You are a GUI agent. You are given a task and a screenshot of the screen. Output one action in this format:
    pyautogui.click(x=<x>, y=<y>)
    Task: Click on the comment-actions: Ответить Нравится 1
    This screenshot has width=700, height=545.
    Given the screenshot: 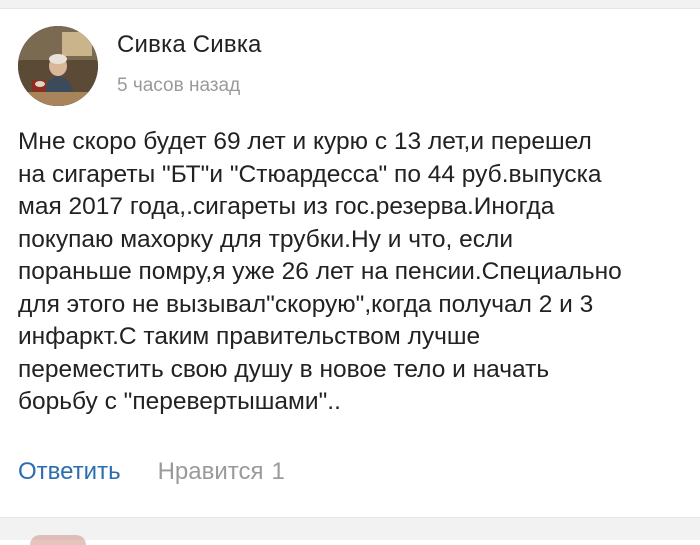 What is the action you would take?
    pyautogui.click(x=151, y=472)
    